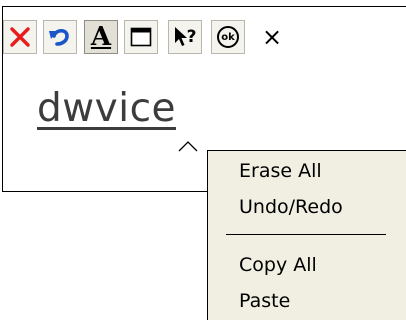 The image size is (406, 320). Describe the element at coordinates (204, 31) in the screenshot. I see `toolbar: A ? ok ×` at that location.